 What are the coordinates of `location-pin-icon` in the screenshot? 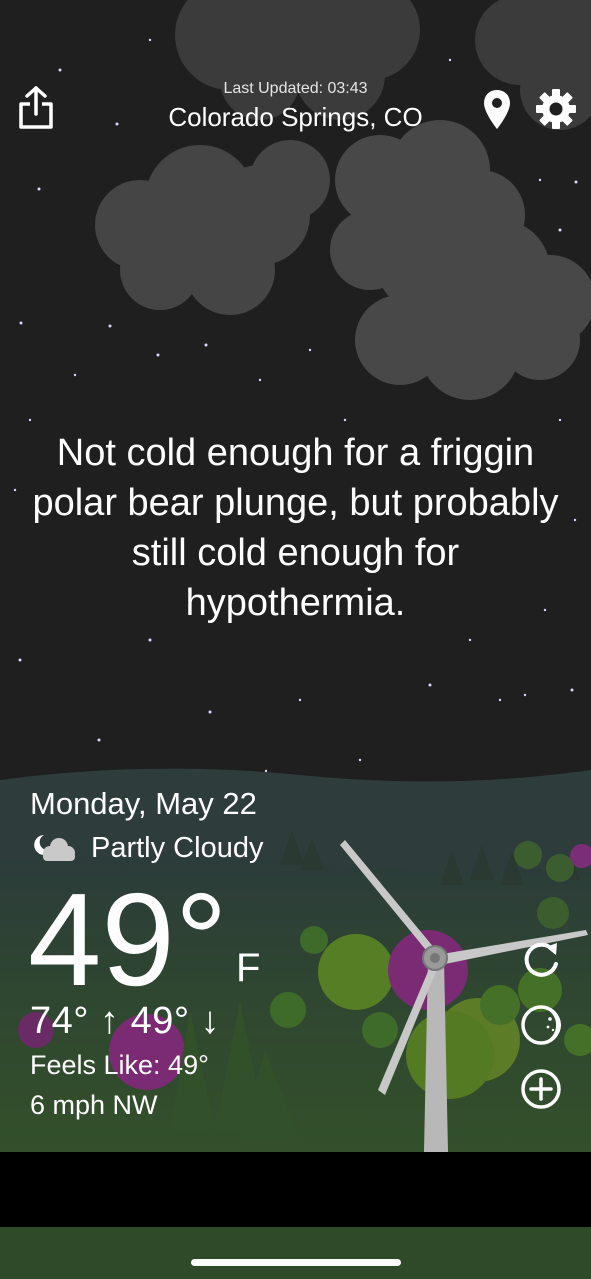 It's located at (497, 110).